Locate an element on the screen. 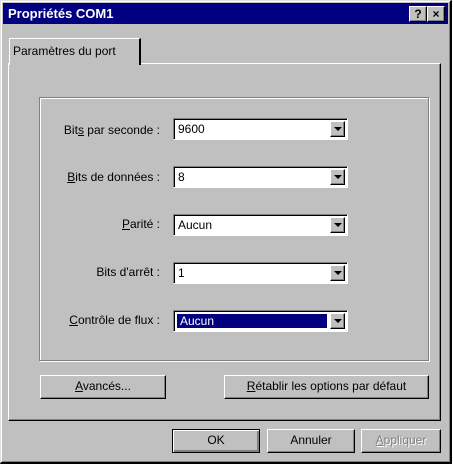 This screenshot has height=465, width=453. window-title: Propriétés COM1 is located at coordinates (61, 13).